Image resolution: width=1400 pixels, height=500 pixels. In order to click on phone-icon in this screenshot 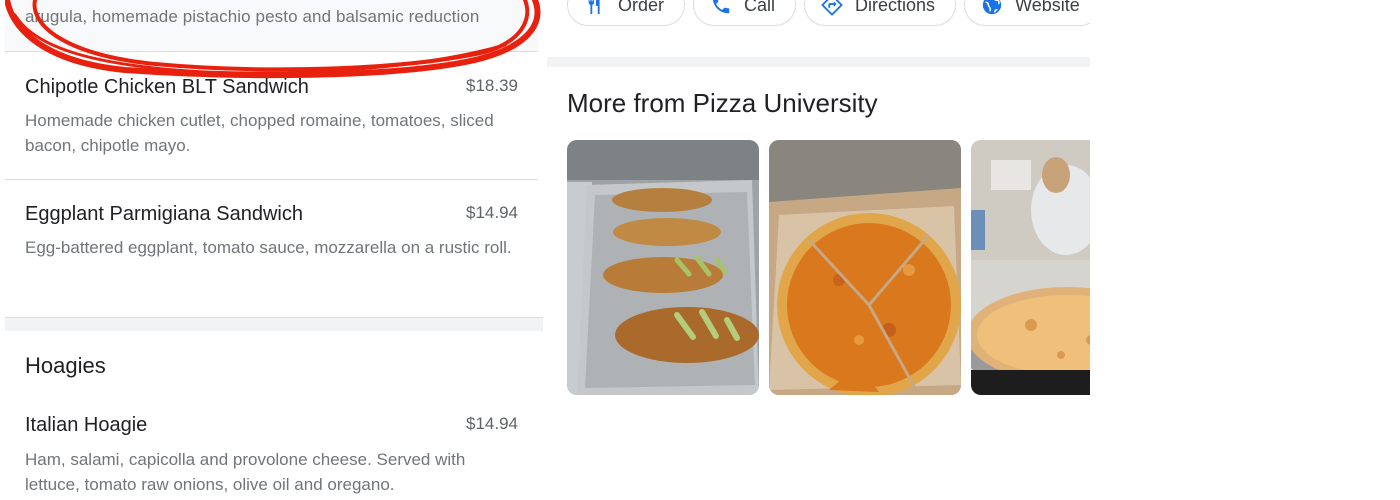, I will do `click(721, 7)`.